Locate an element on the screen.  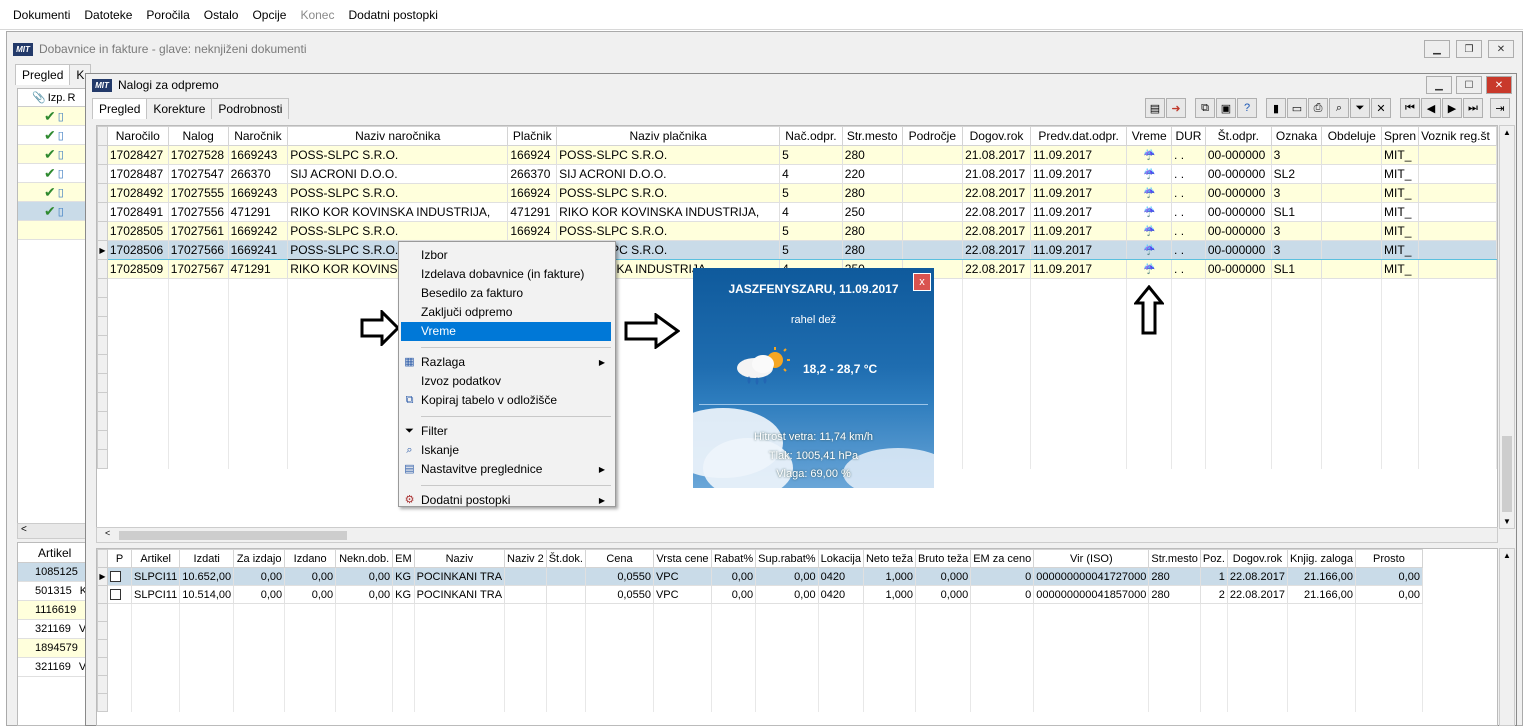
exit-icon: ⇥ is located at coordinates (1500, 108).